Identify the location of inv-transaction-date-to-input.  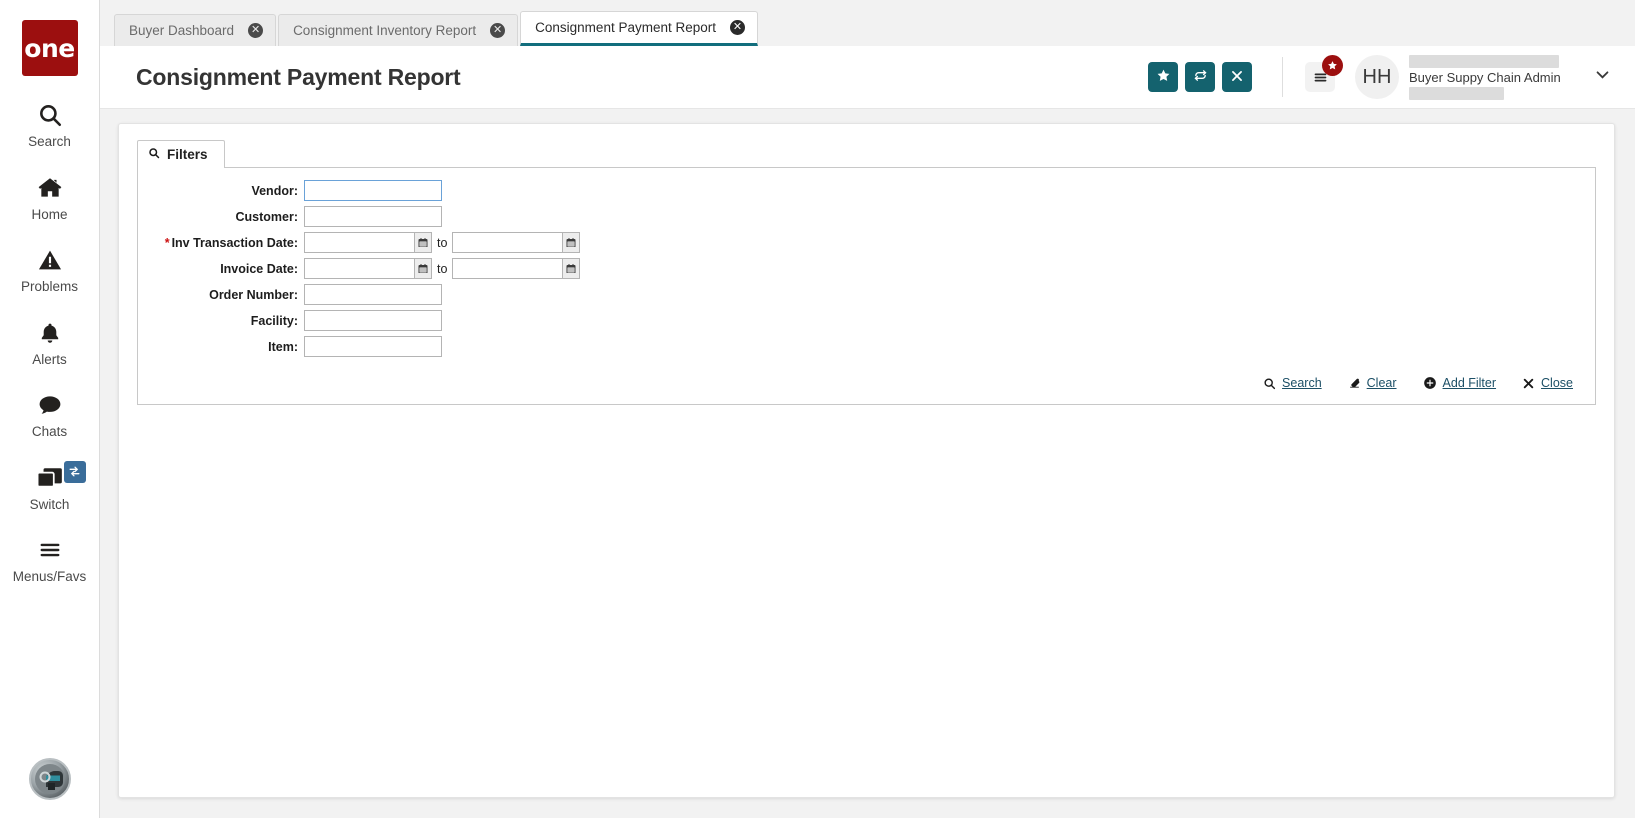
(507, 242).